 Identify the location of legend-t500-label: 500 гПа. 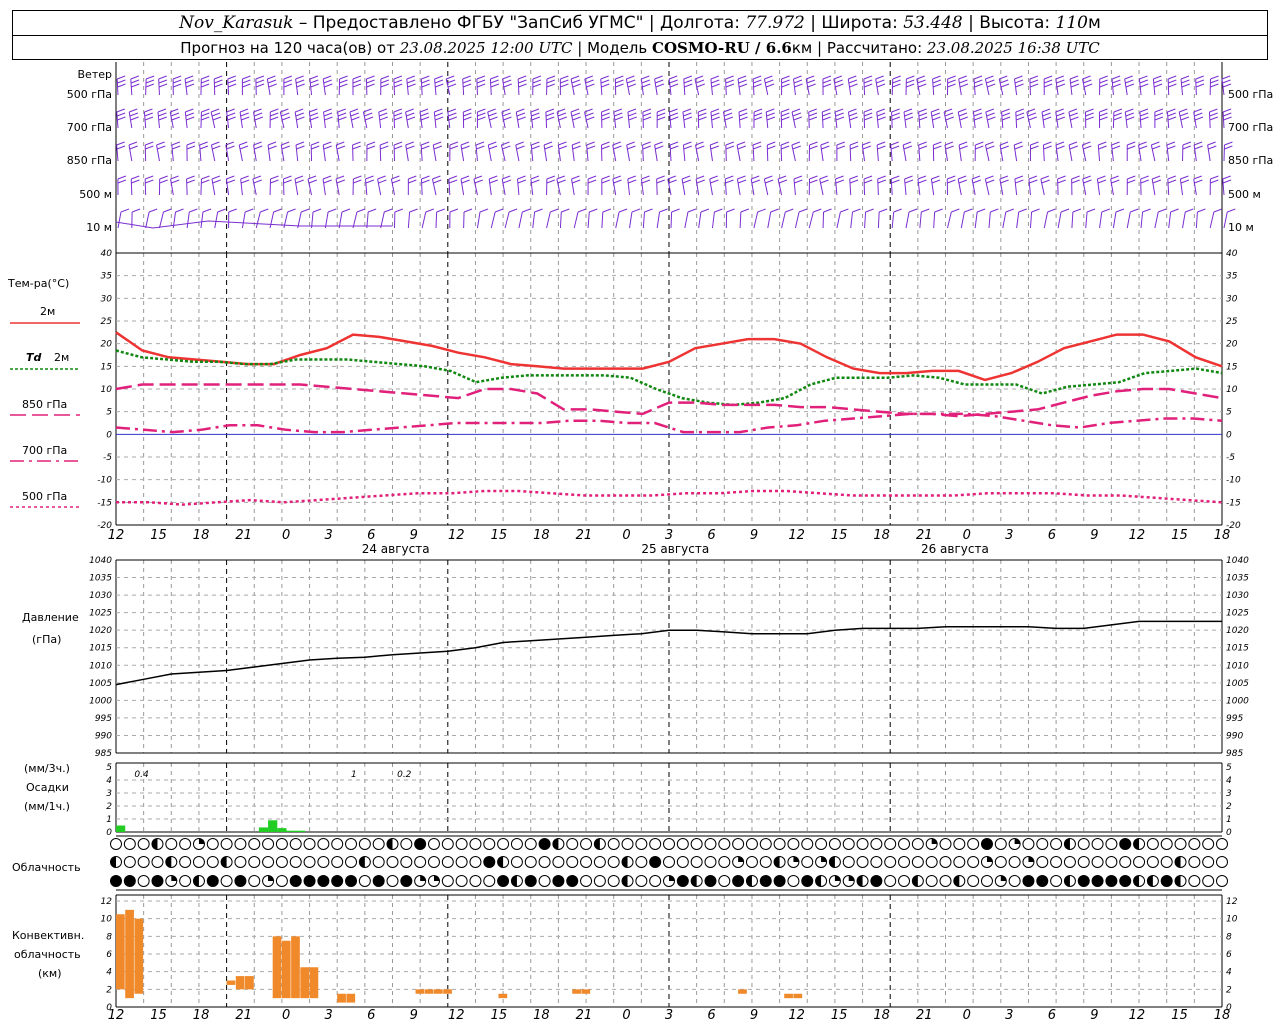
(44, 496).